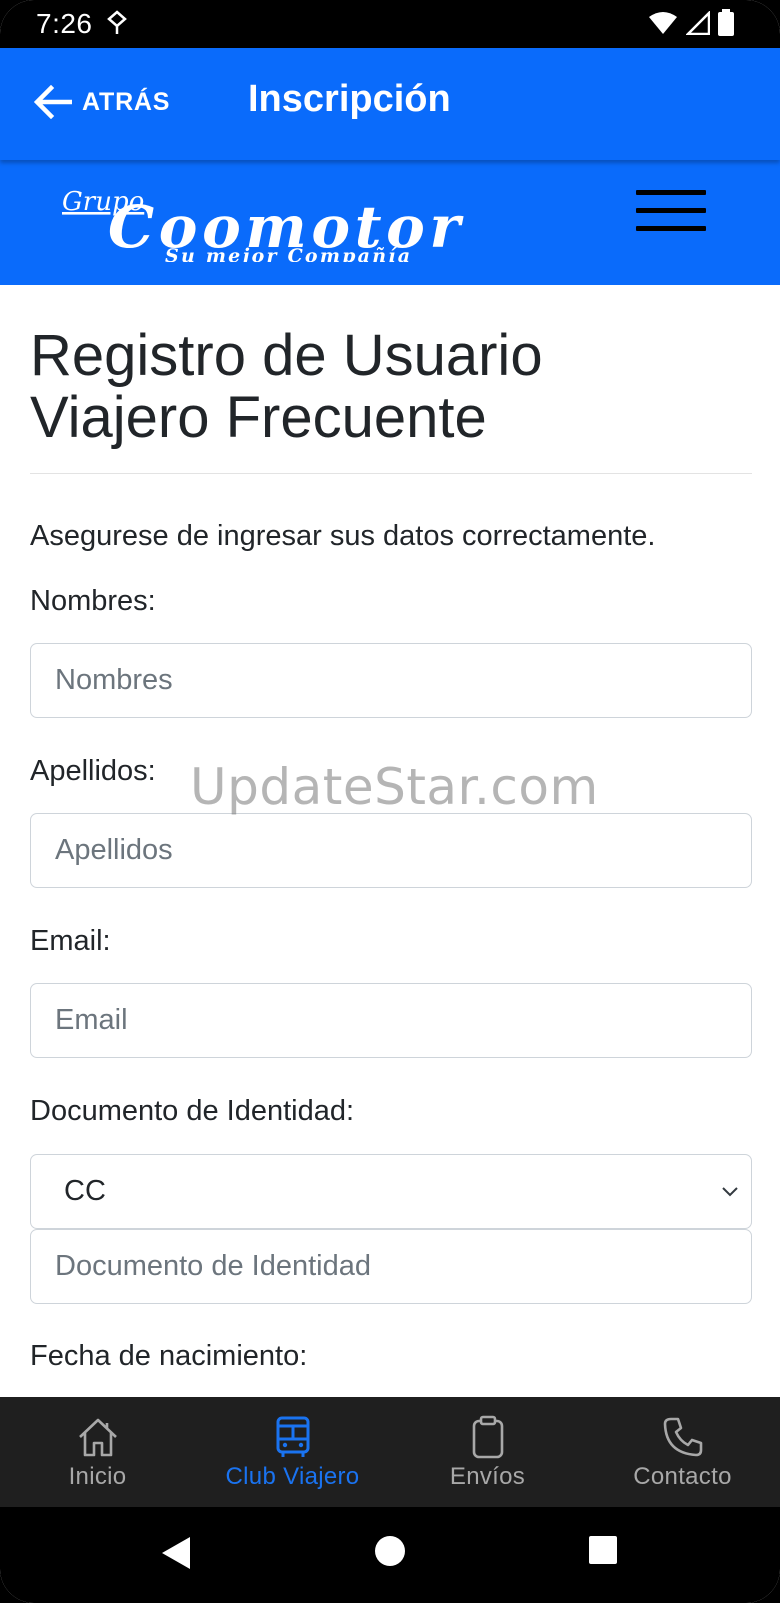 The height and width of the screenshot is (1603, 780). Describe the element at coordinates (349, 99) in the screenshot. I see `page-header-title: Inscripción` at that location.